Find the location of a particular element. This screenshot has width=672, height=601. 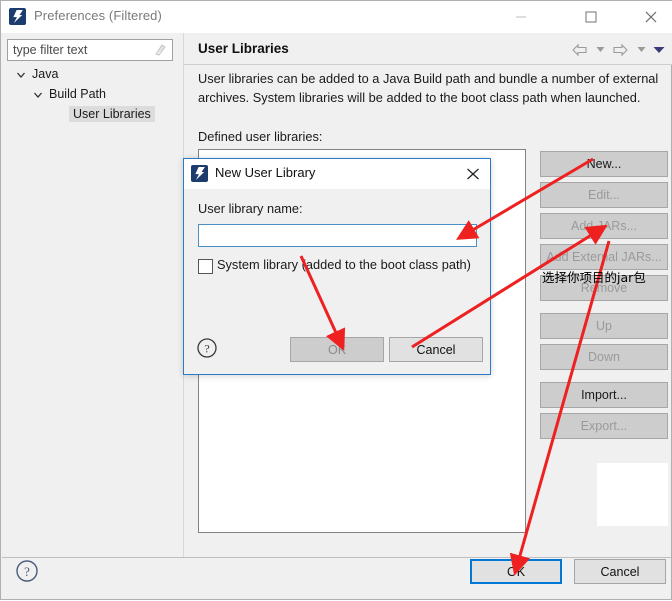

filter-input: type filter text is located at coordinates (50, 50).